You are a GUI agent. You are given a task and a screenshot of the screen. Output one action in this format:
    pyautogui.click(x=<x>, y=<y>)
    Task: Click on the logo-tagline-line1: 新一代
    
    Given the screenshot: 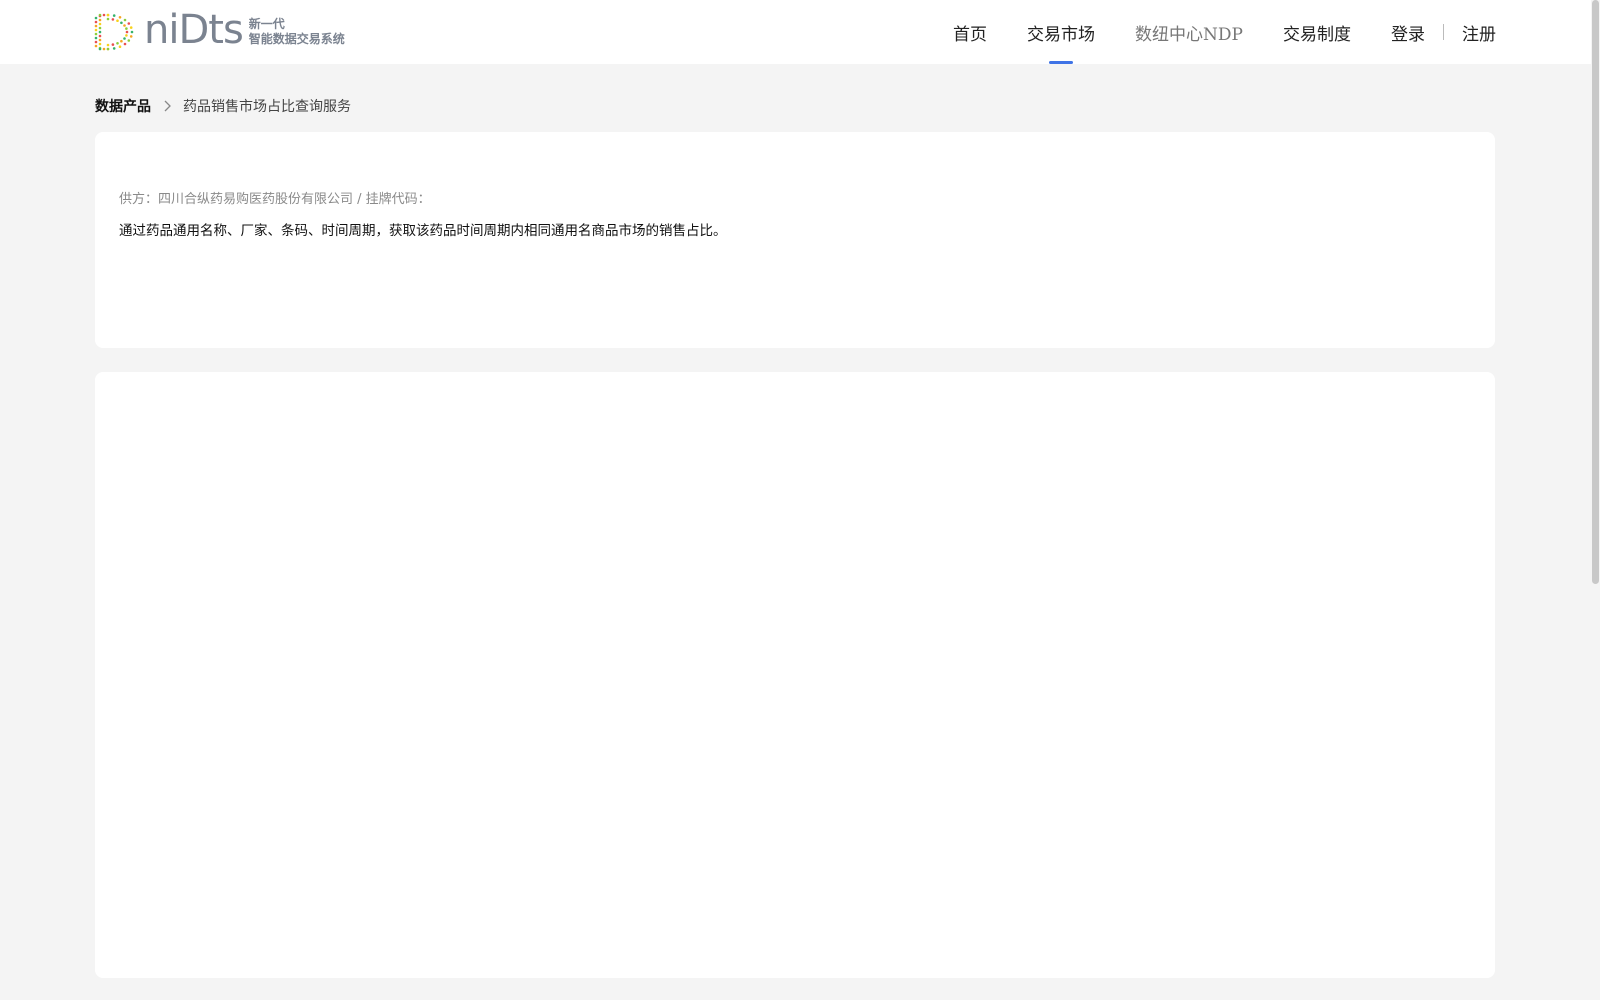 What is the action you would take?
    pyautogui.click(x=266, y=24)
    